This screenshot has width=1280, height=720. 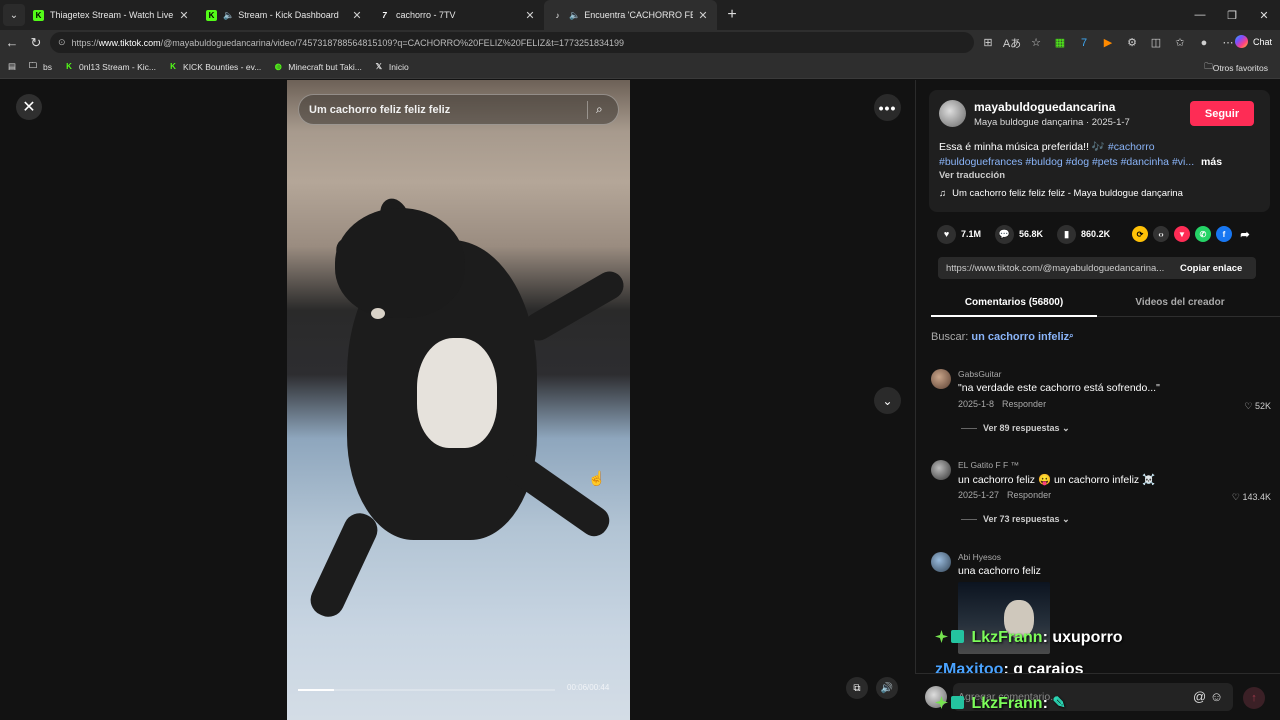 I want to click on share-arrow-icon: ➦, so click(x=1245, y=234).